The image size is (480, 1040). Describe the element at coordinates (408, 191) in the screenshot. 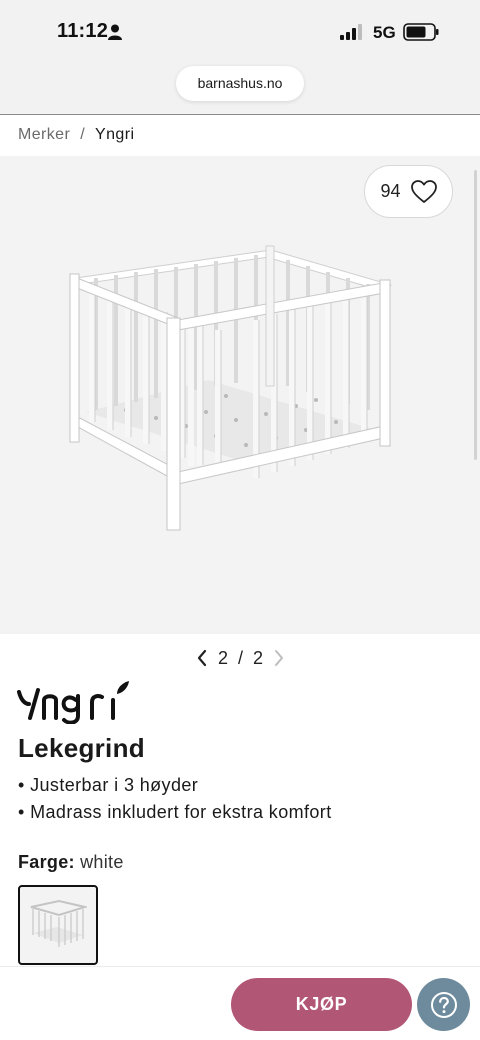

I see `favorite-button: 94` at that location.